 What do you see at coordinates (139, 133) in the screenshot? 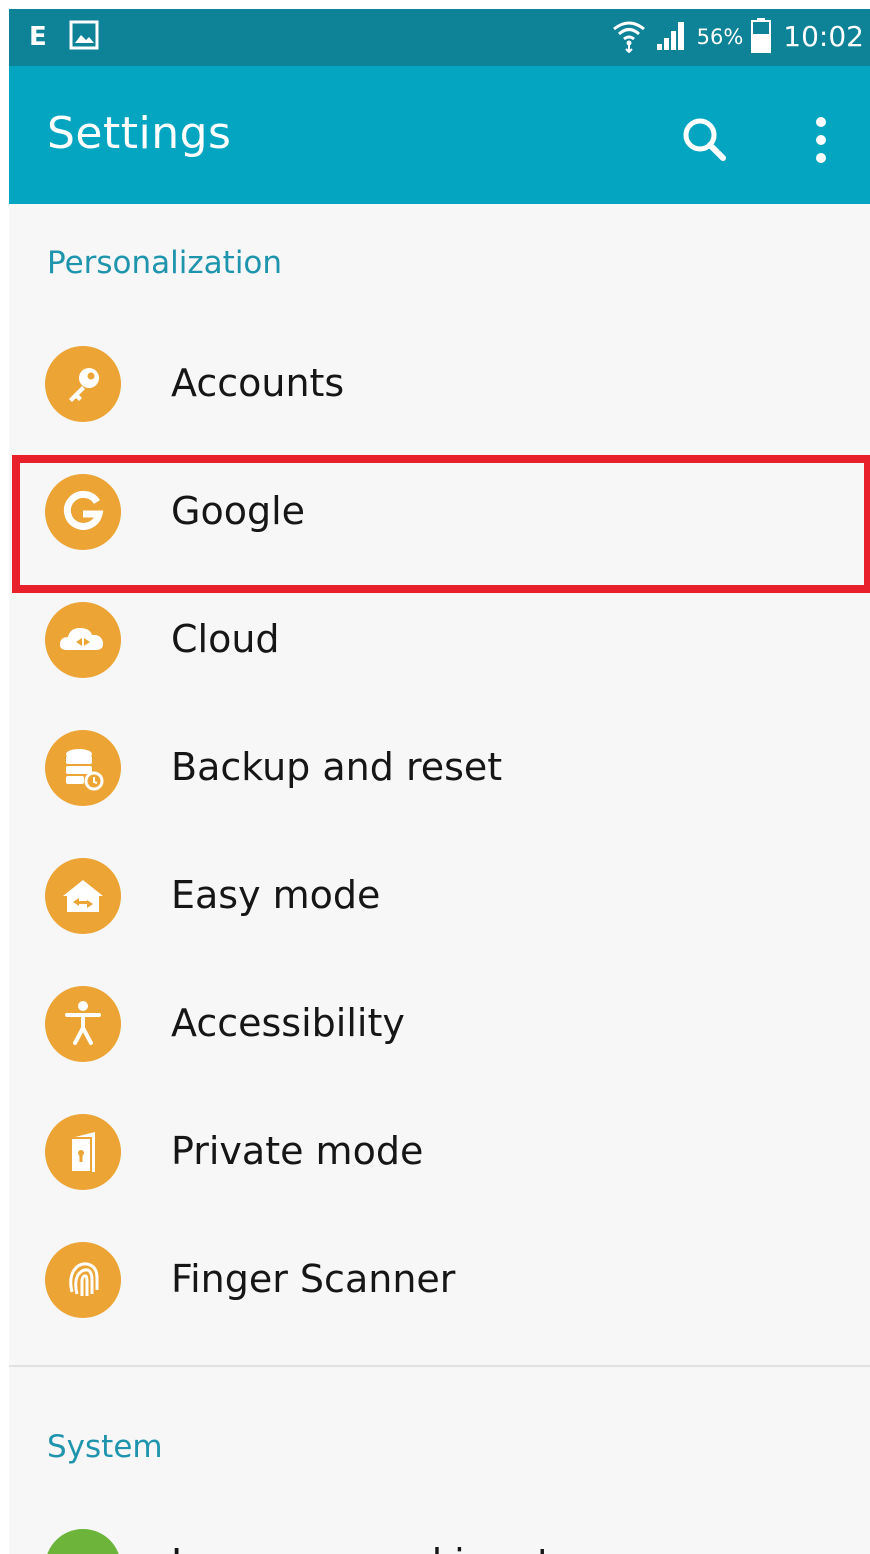
I see `page-title: Settings` at bounding box center [139, 133].